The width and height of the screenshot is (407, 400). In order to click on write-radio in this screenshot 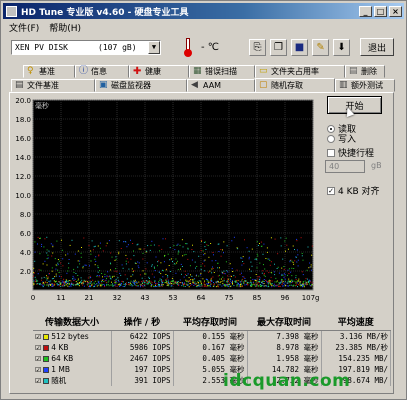, I will do `click(331, 138)`.